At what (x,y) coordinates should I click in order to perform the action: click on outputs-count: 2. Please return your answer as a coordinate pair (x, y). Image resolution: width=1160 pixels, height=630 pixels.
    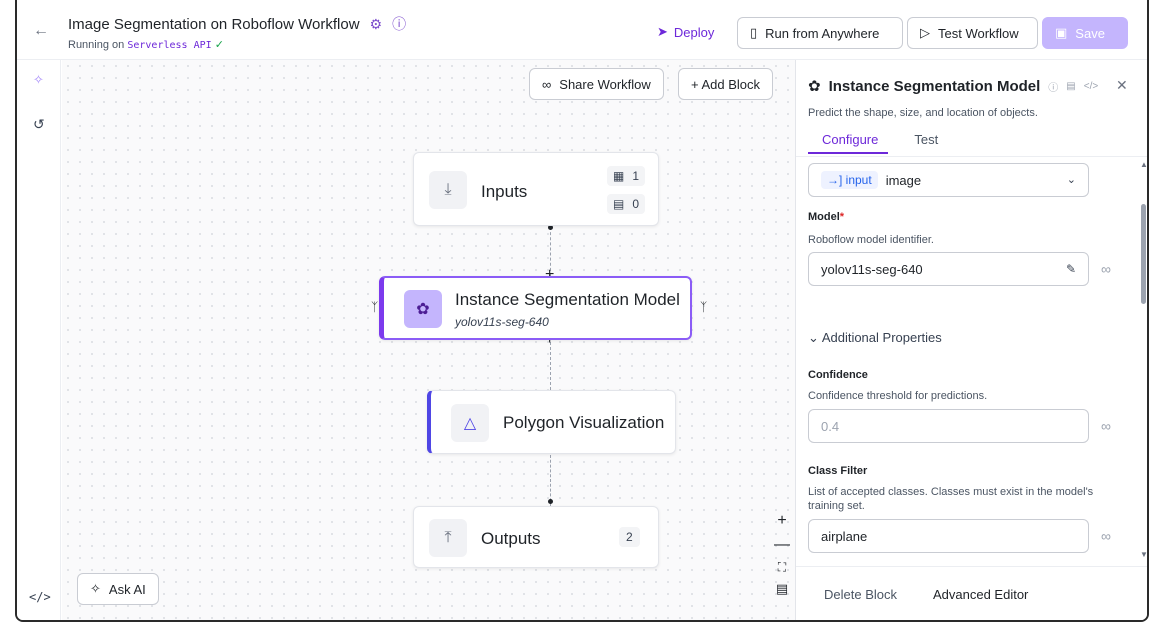
    Looking at the image, I should click on (629, 537).